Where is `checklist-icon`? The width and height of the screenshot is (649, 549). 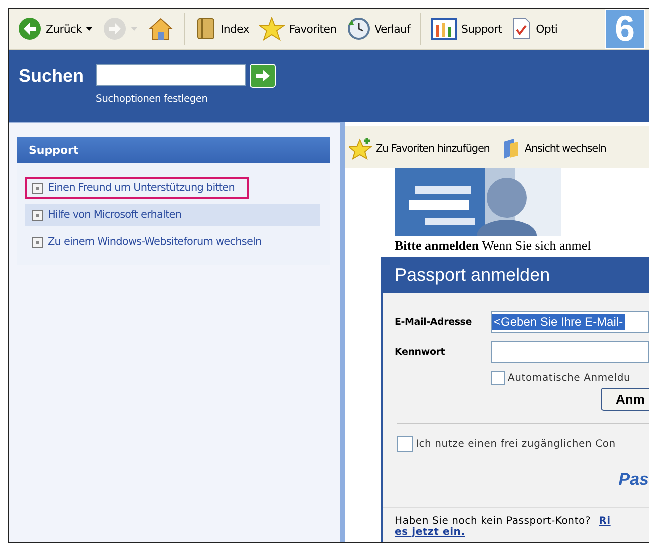
checklist-icon is located at coordinates (522, 29).